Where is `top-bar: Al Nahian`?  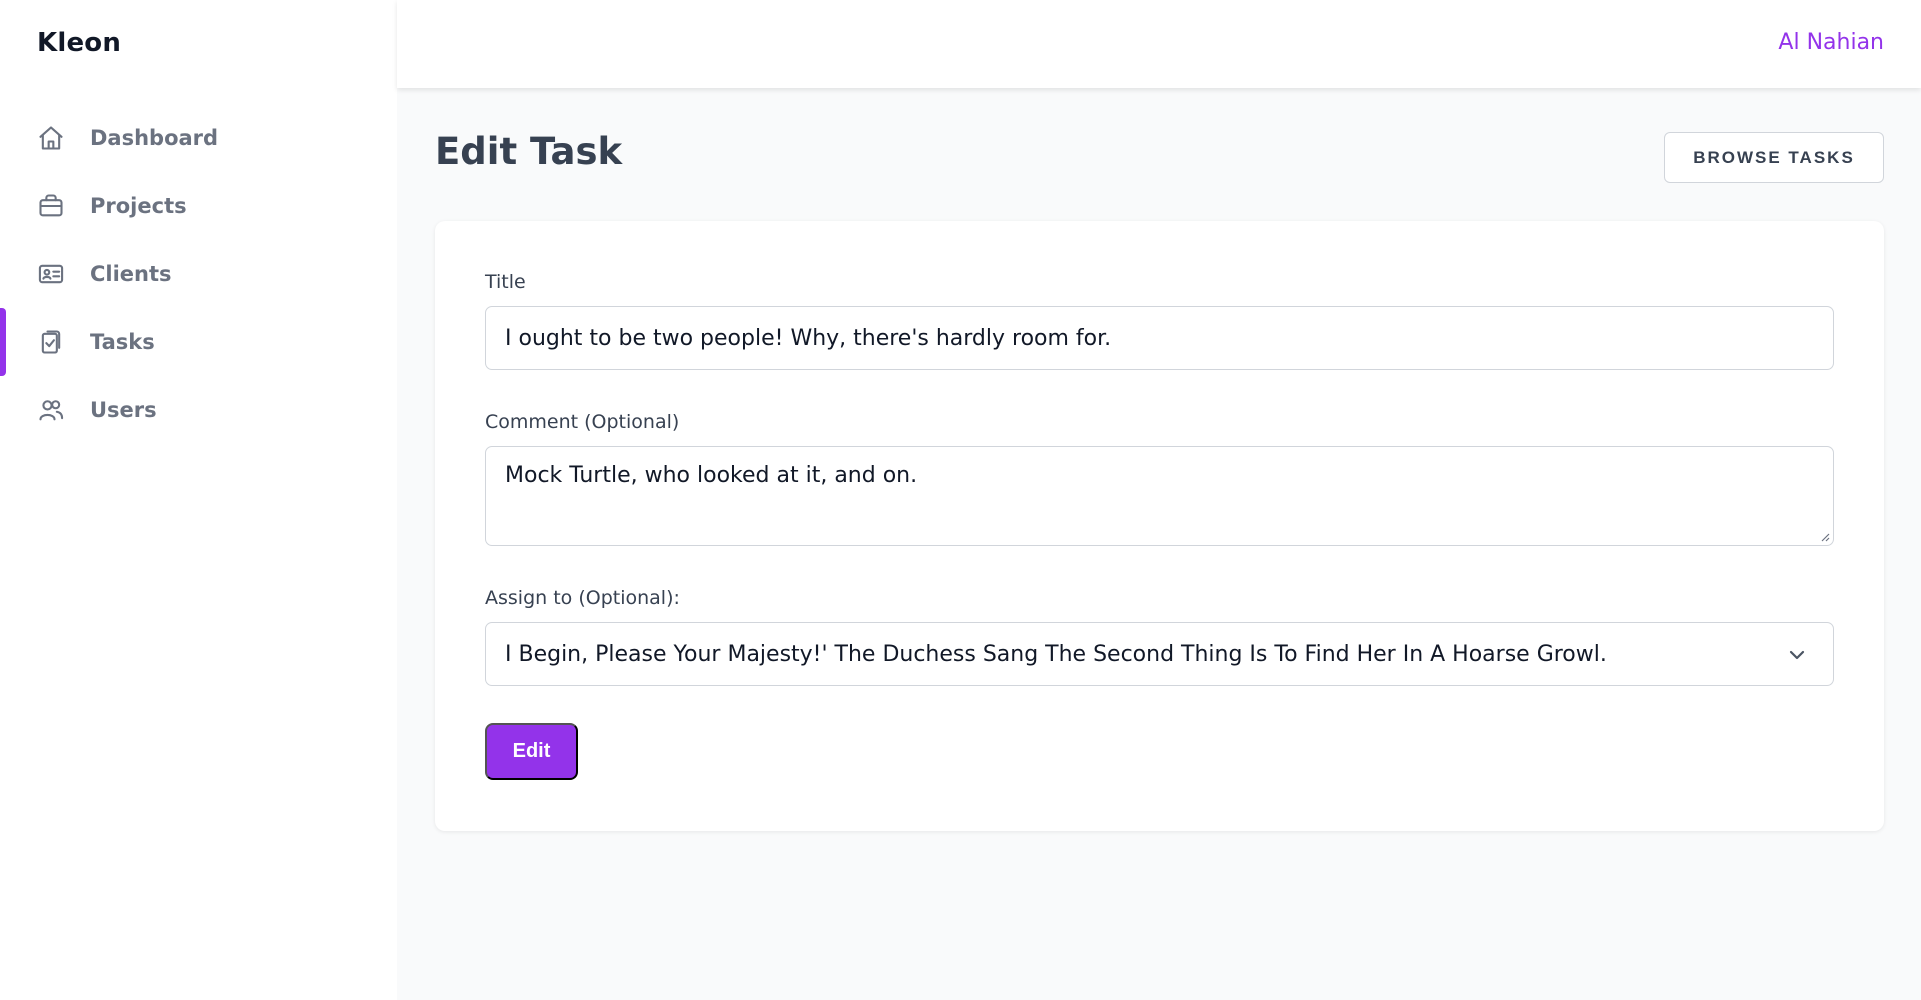 top-bar: Al Nahian is located at coordinates (1159, 44).